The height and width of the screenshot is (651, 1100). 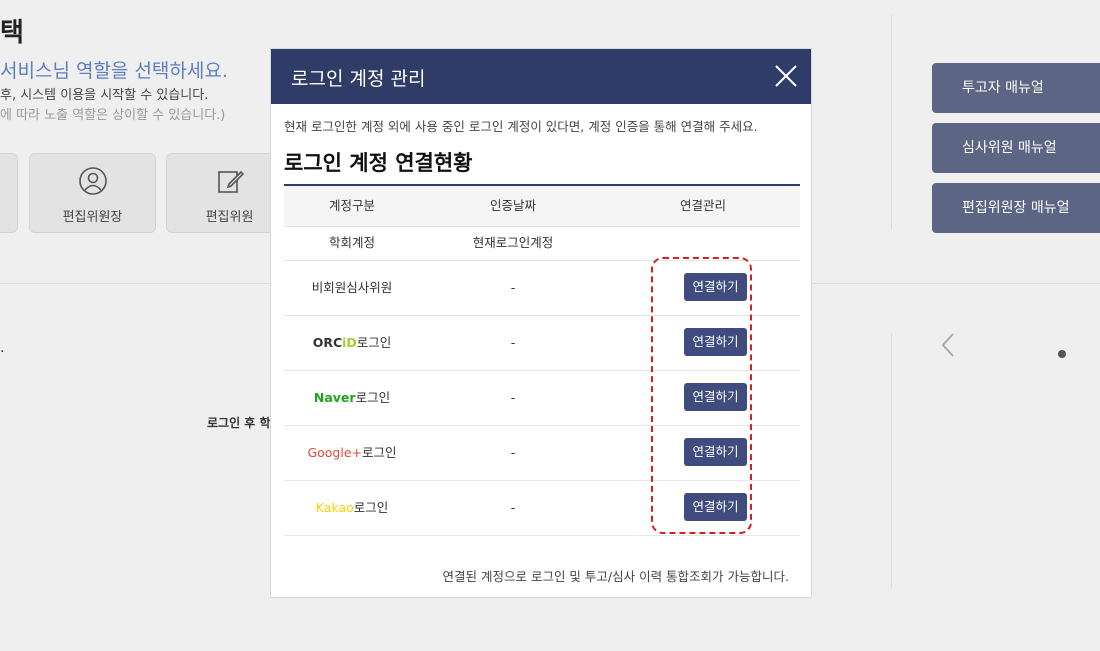 I want to click on reviewer-manual-button: 심사위원 매뉴얼, so click(x=1016, y=148).